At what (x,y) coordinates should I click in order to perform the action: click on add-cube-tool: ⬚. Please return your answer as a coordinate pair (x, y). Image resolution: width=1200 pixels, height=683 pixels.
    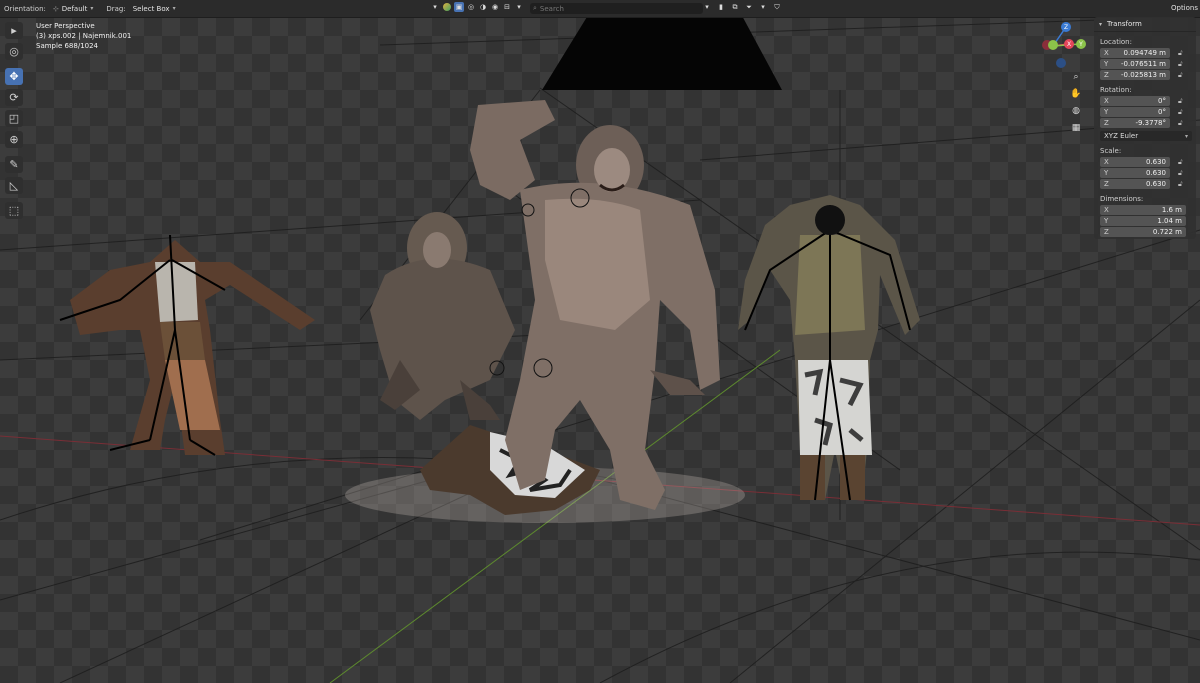
    Looking at the image, I should click on (14, 210).